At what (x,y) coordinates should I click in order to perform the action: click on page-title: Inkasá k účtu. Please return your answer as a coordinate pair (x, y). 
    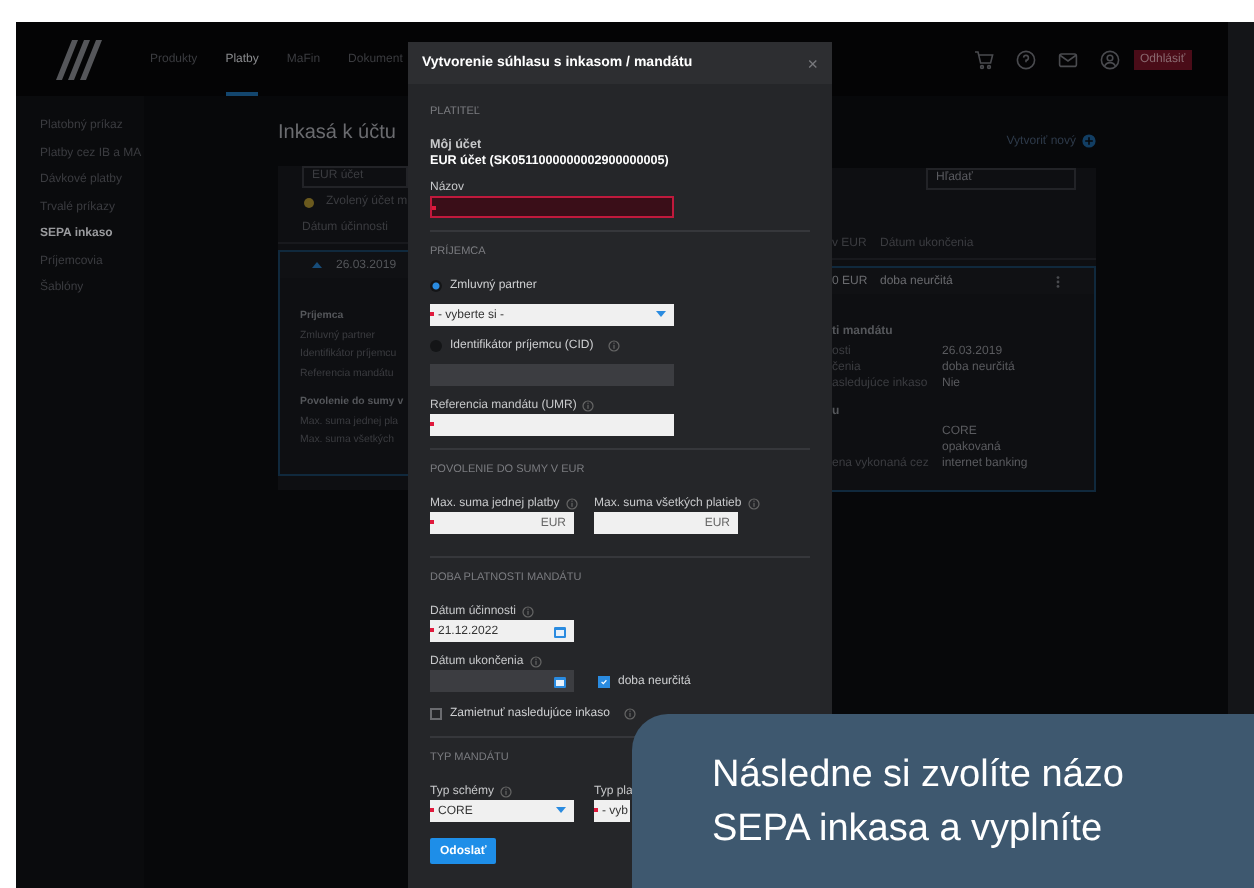
    Looking at the image, I should click on (338, 135).